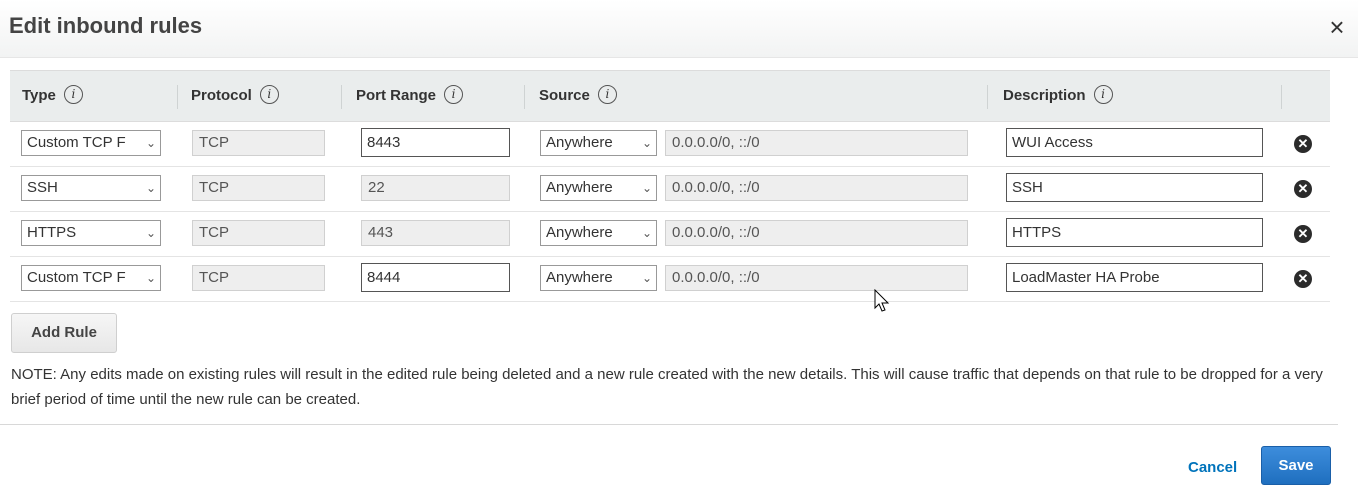  What do you see at coordinates (1134, 142) in the screenshot?
I see `description-input: WUI Access` at bounding box center [1134, 142].